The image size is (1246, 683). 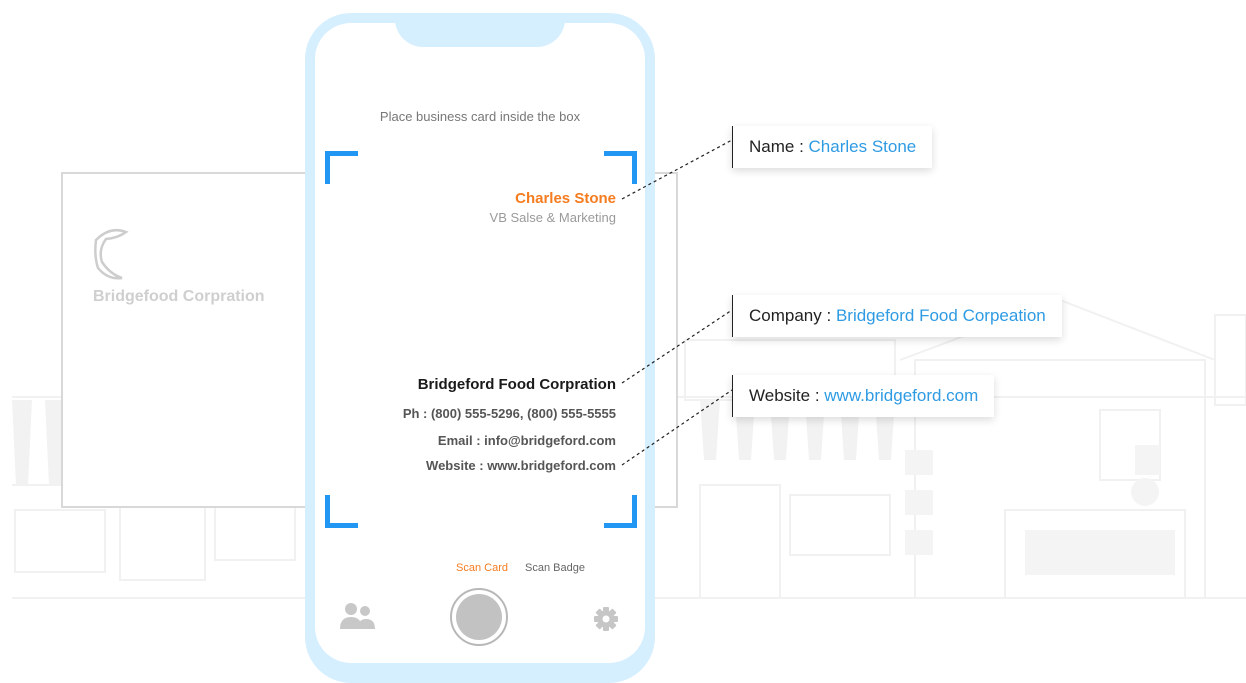 What do you see at coordinates (940, 315) in the screenshot?
I see `company-callout-value: Bridgeford Food Corpeation` at bounding box center [940, 315].